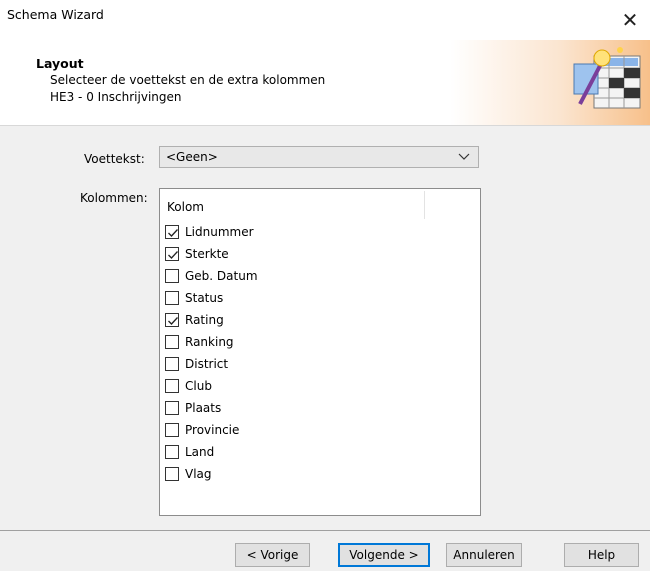  I want to click on list-item: Vlag, so click(315, 475).